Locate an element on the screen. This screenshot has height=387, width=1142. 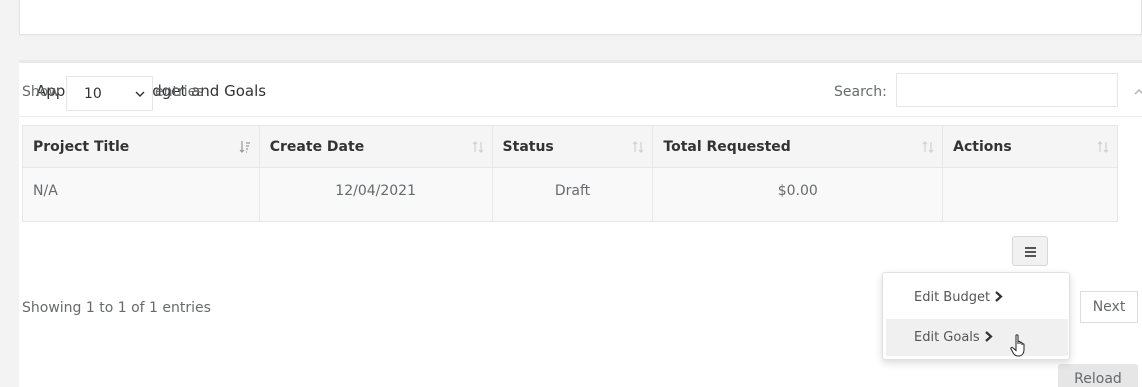
column-header-create-date: Create Date is located at coordinates (375, 146).